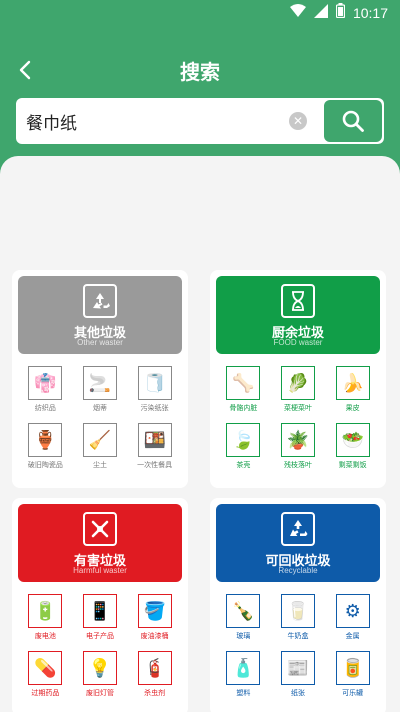 This screenshot has height=712, width=400. Describe the element at coordinates (297, 383) in the screenshot. I see `vegetable-icon: 🥬` at that location.